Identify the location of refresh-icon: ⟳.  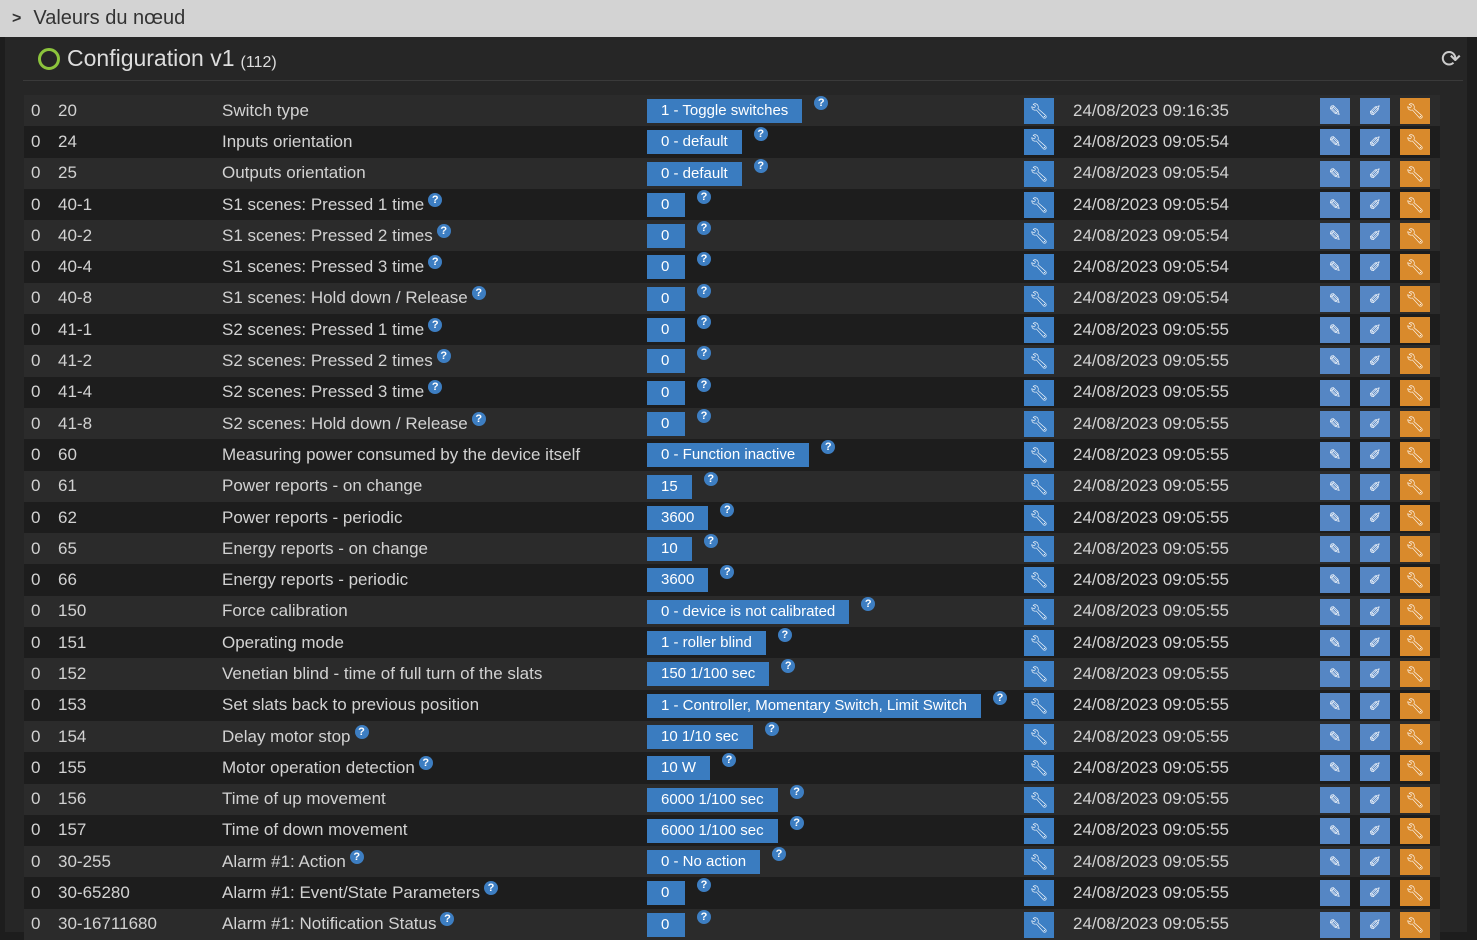
(1451, 59).